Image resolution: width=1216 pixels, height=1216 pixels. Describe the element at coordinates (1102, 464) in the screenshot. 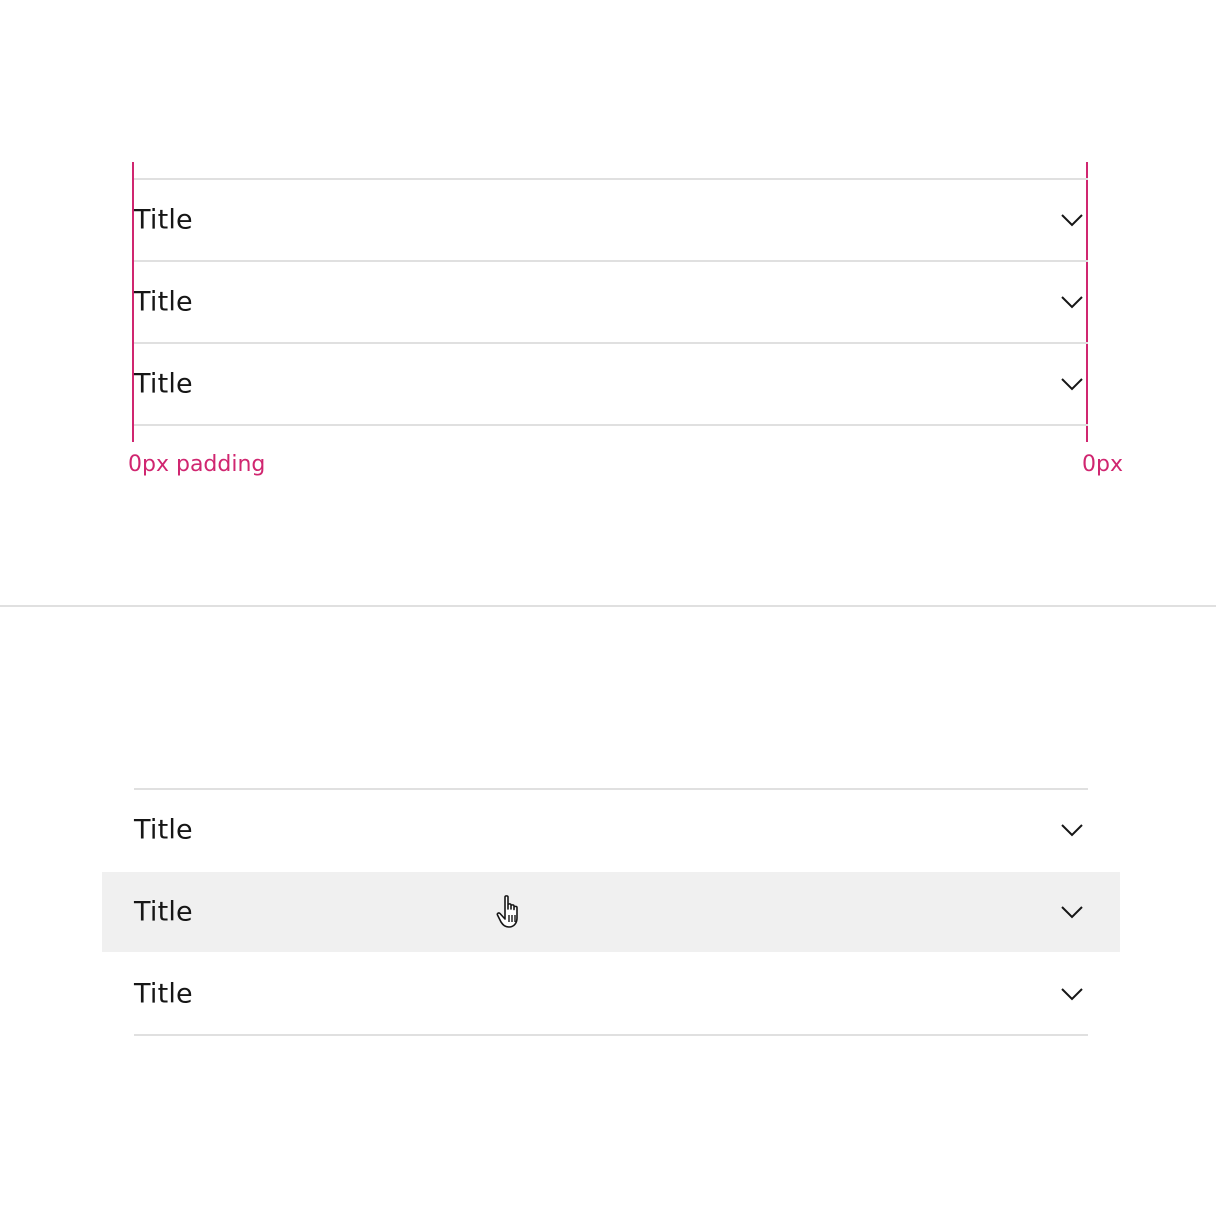

I see `right-padding-annotation: 0px` at that location.